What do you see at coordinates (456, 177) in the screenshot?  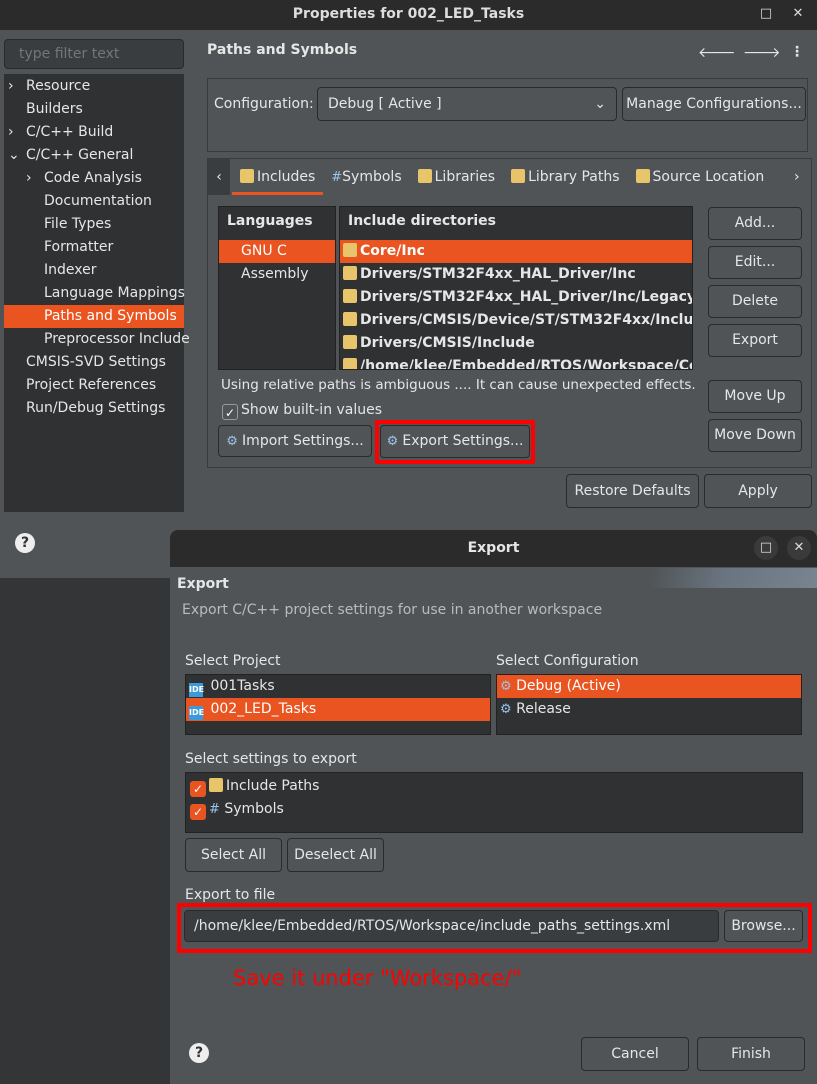 I see `tab: Libraries` at bounding box center [456, 177].